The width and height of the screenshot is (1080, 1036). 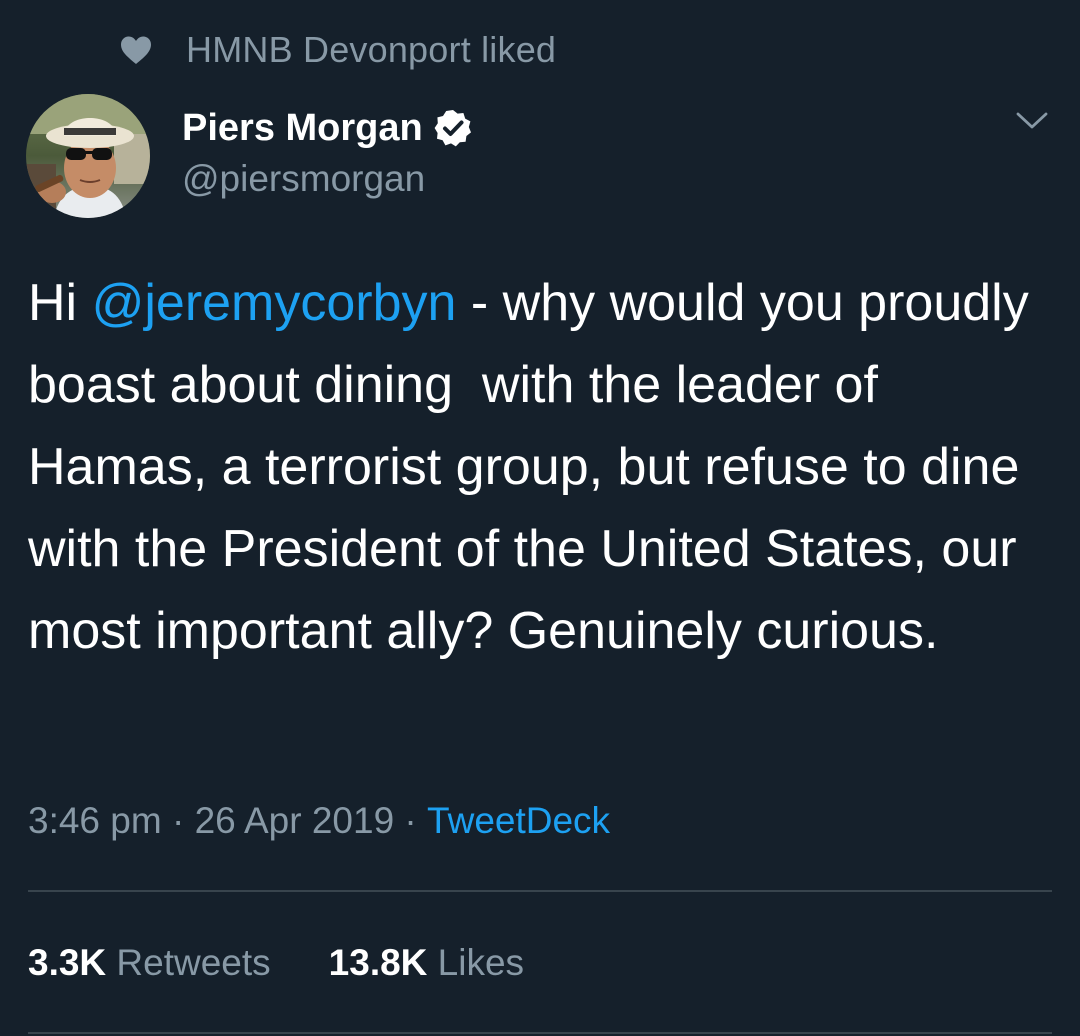 What do you see at coordinates (1032, 121) in the screenshot?
I see `chevron-down-icon` at bounding box center [1032, 121].